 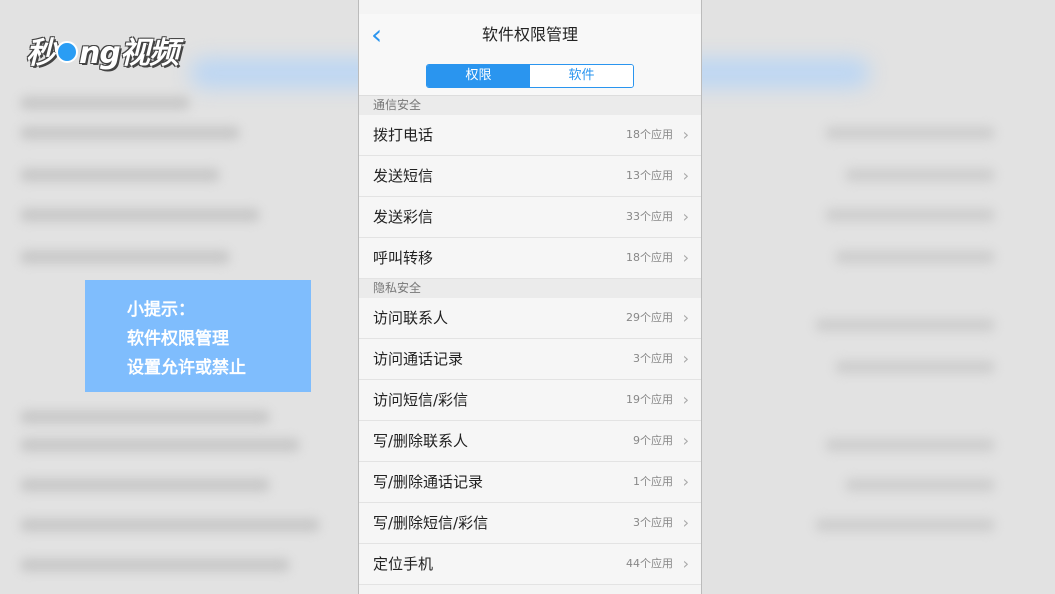 I want to click on nav-bar: ‹ 软件权限管理, so click(x=530, y=35).